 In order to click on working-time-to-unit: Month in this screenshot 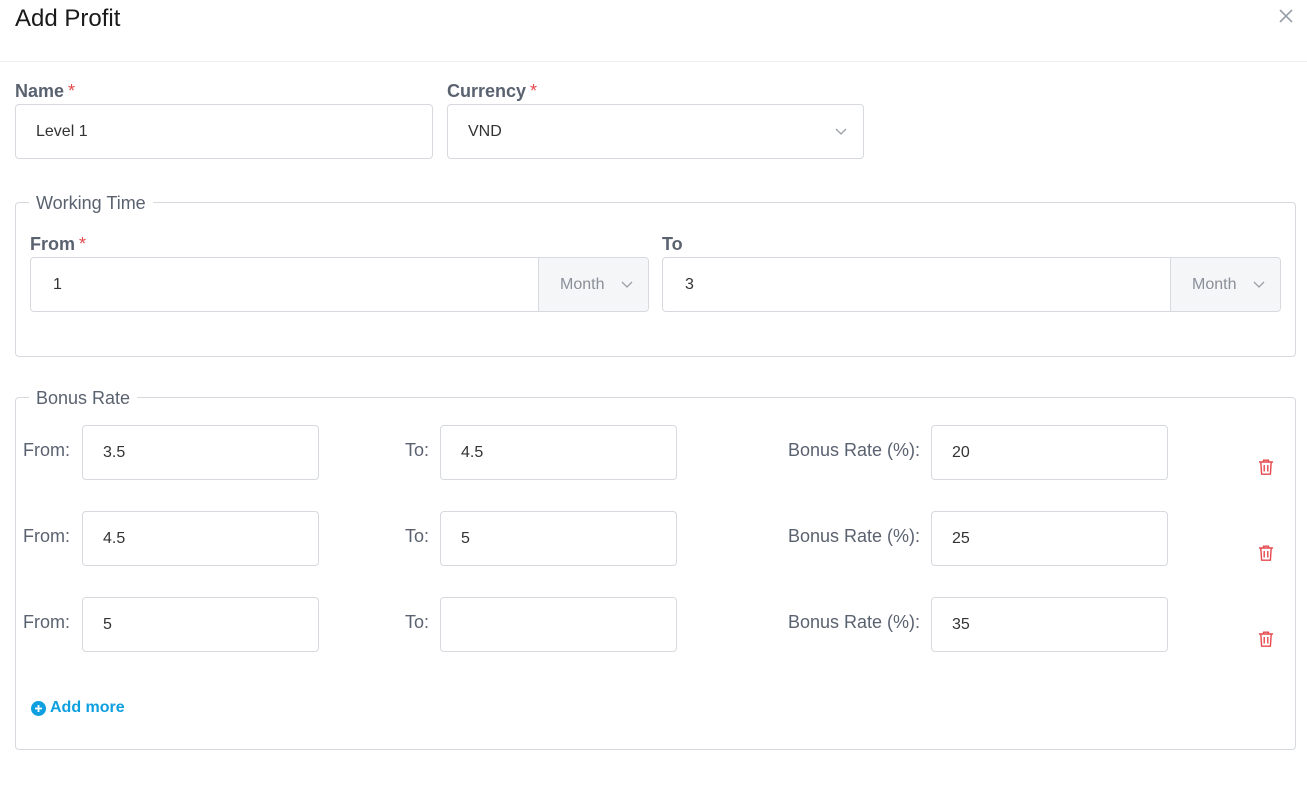, I will do `click(1214, 284)`.